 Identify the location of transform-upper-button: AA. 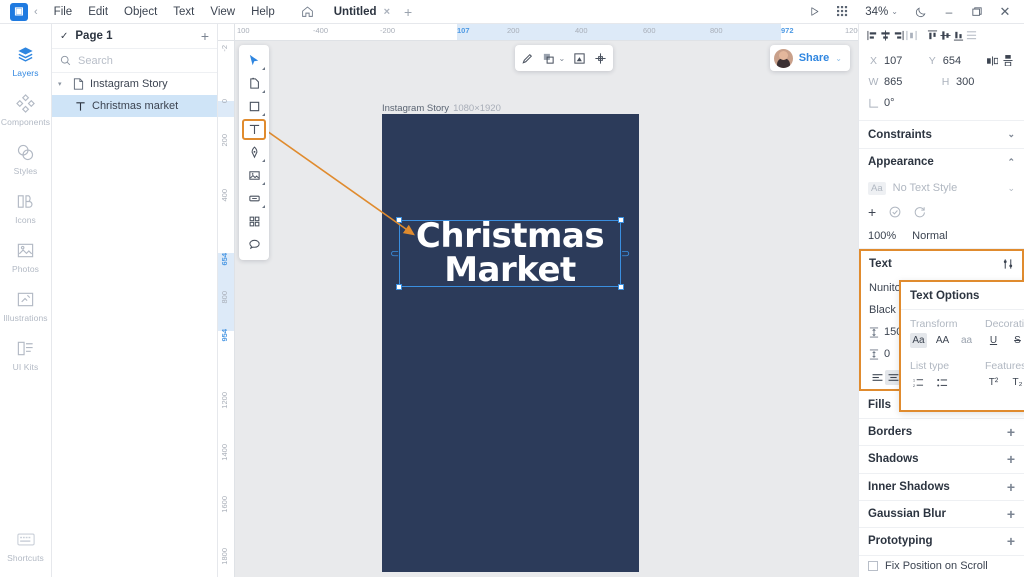
(942, 340).